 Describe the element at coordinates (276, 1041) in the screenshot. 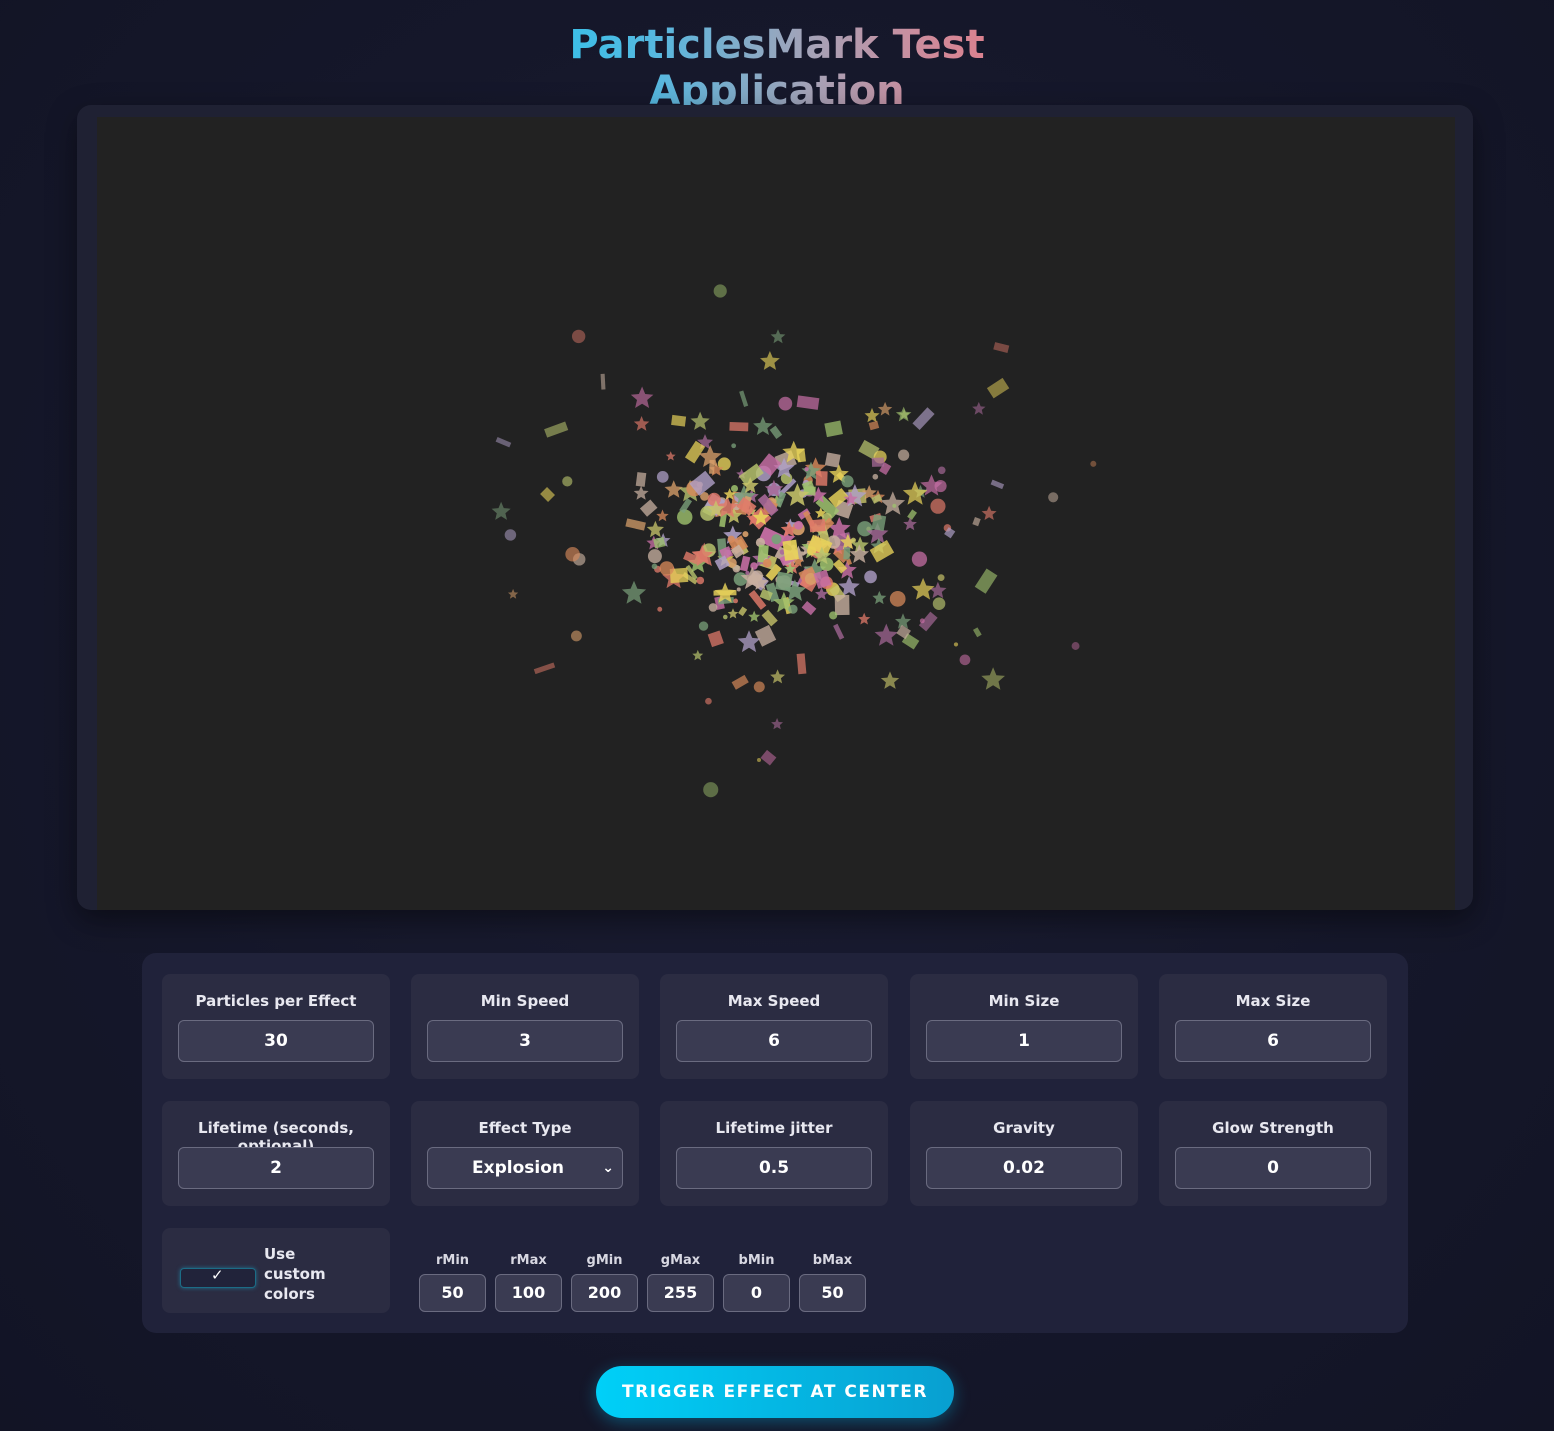

I see `particles-per-effect-input: 30` at that location.